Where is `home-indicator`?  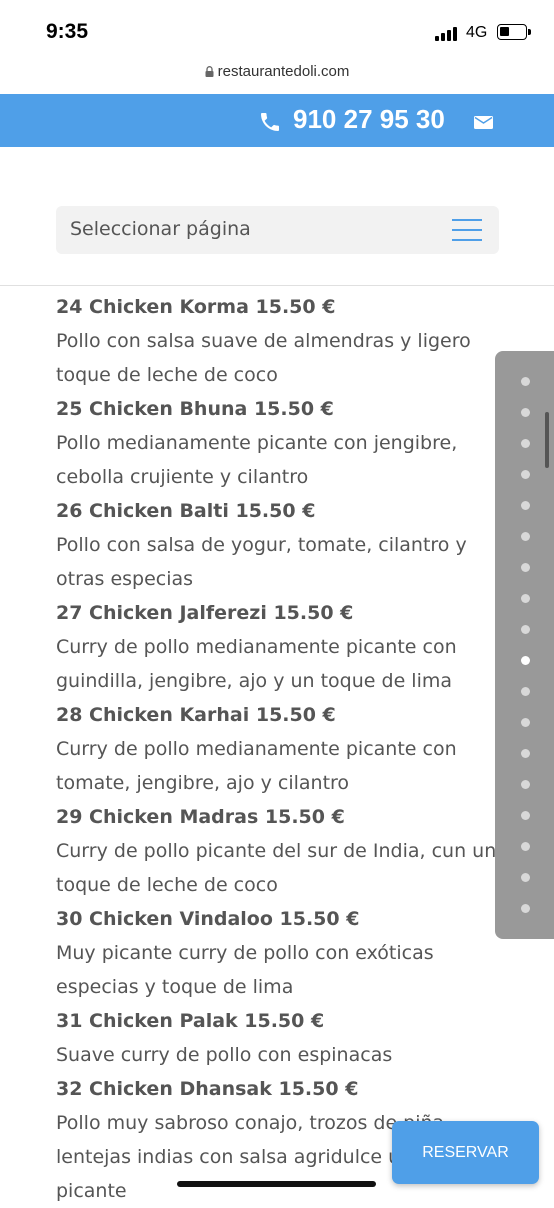
home-indicator is located at coordinates (276, 1184).